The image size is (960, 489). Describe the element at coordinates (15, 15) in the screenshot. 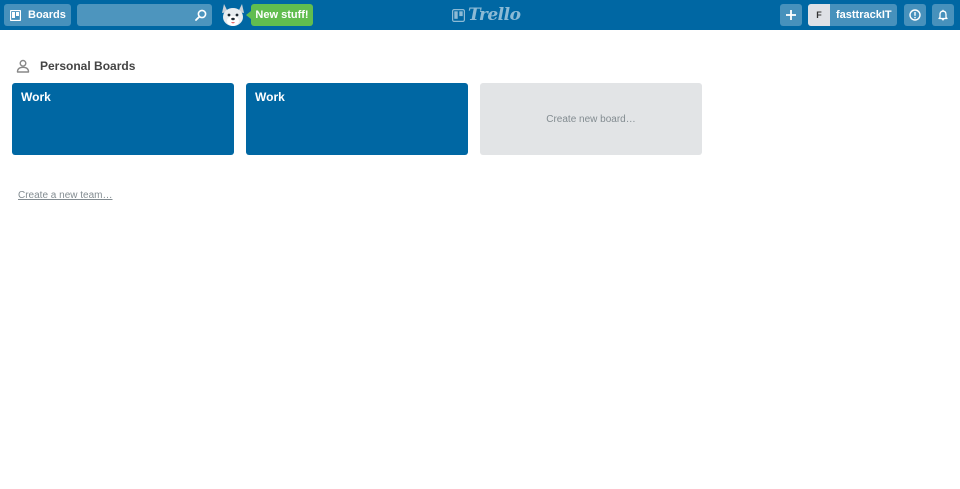

I see `boards-icon` at that location.